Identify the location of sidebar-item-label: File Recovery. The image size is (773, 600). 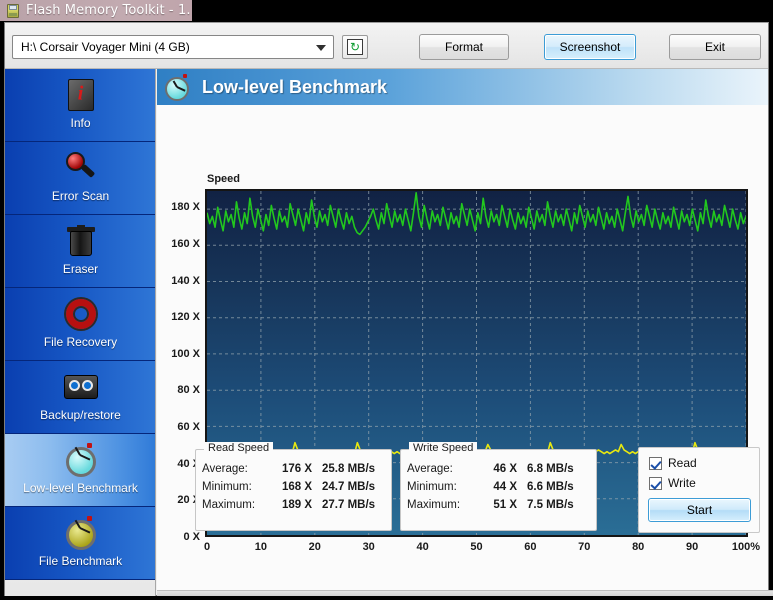
(80, 342).